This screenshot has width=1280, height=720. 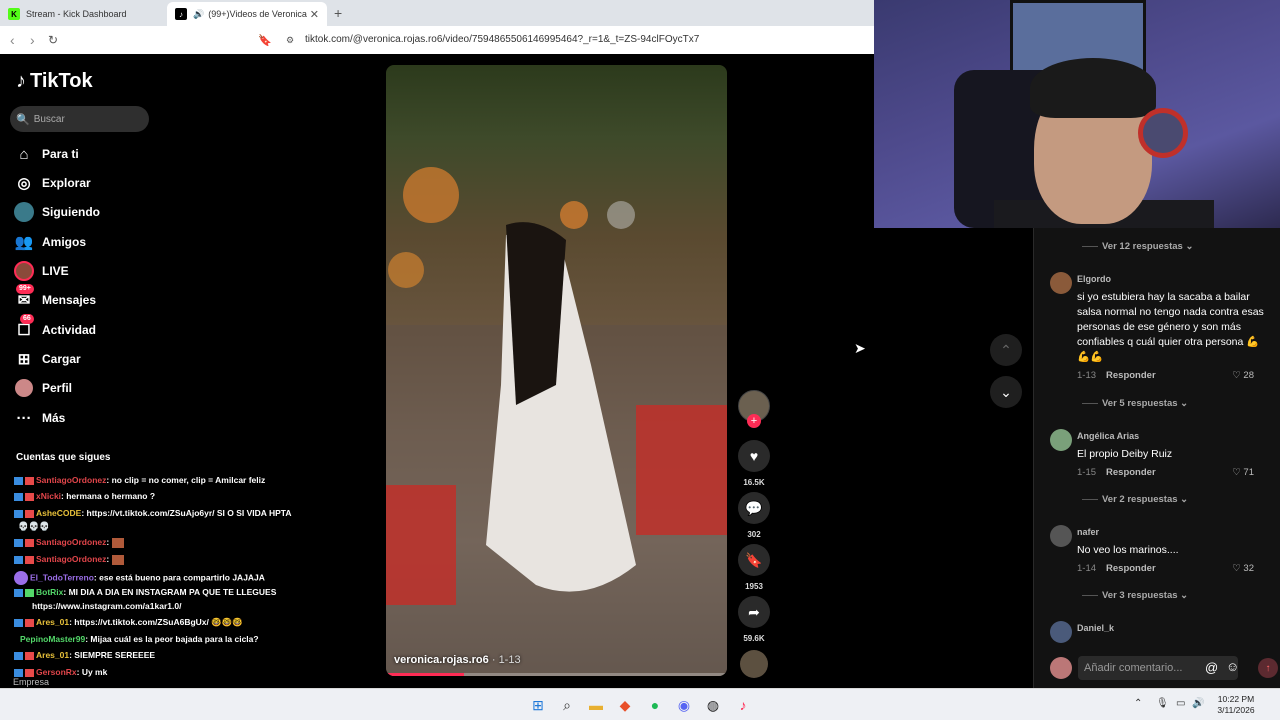 What do you see at coordinates (538, 705) in the screenshot?
I see `windows-start-icon: ⊞` at bounding box center [538, 705].